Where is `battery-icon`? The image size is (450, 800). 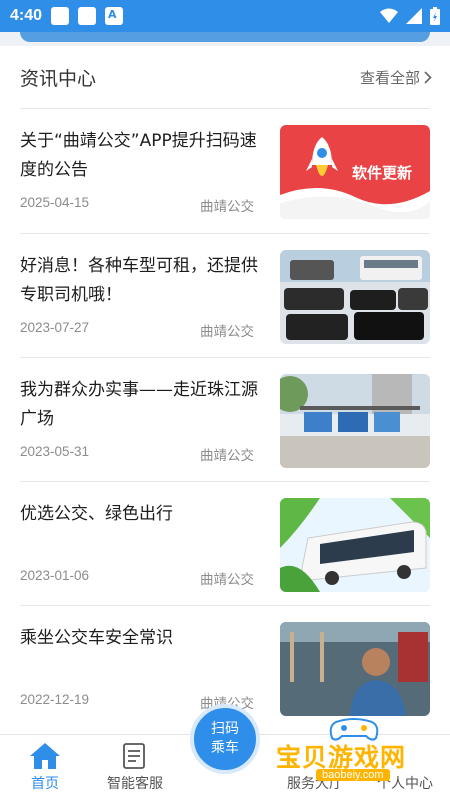
battery-icon is located at coordinates (435, 16).